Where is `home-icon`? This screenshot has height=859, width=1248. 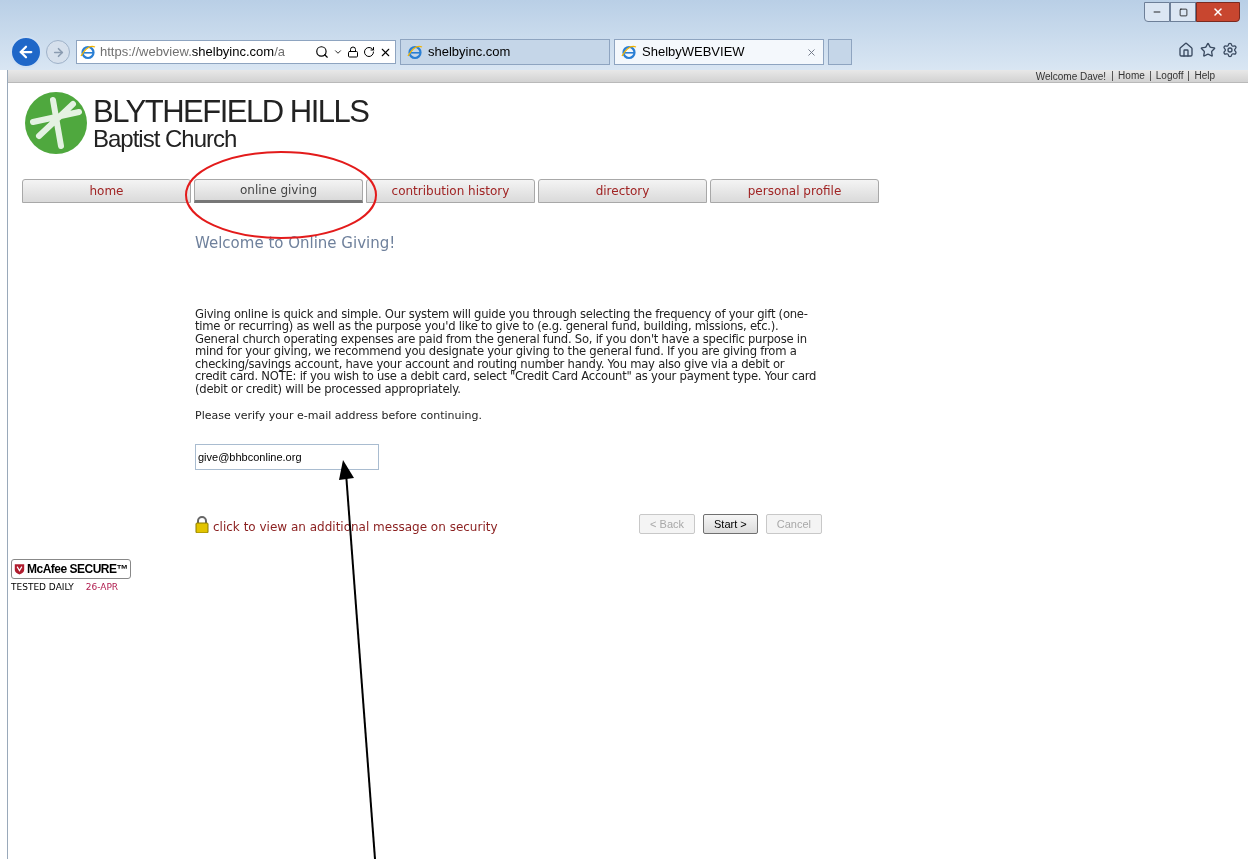
home-icon is located at coordinates (1186, 50).